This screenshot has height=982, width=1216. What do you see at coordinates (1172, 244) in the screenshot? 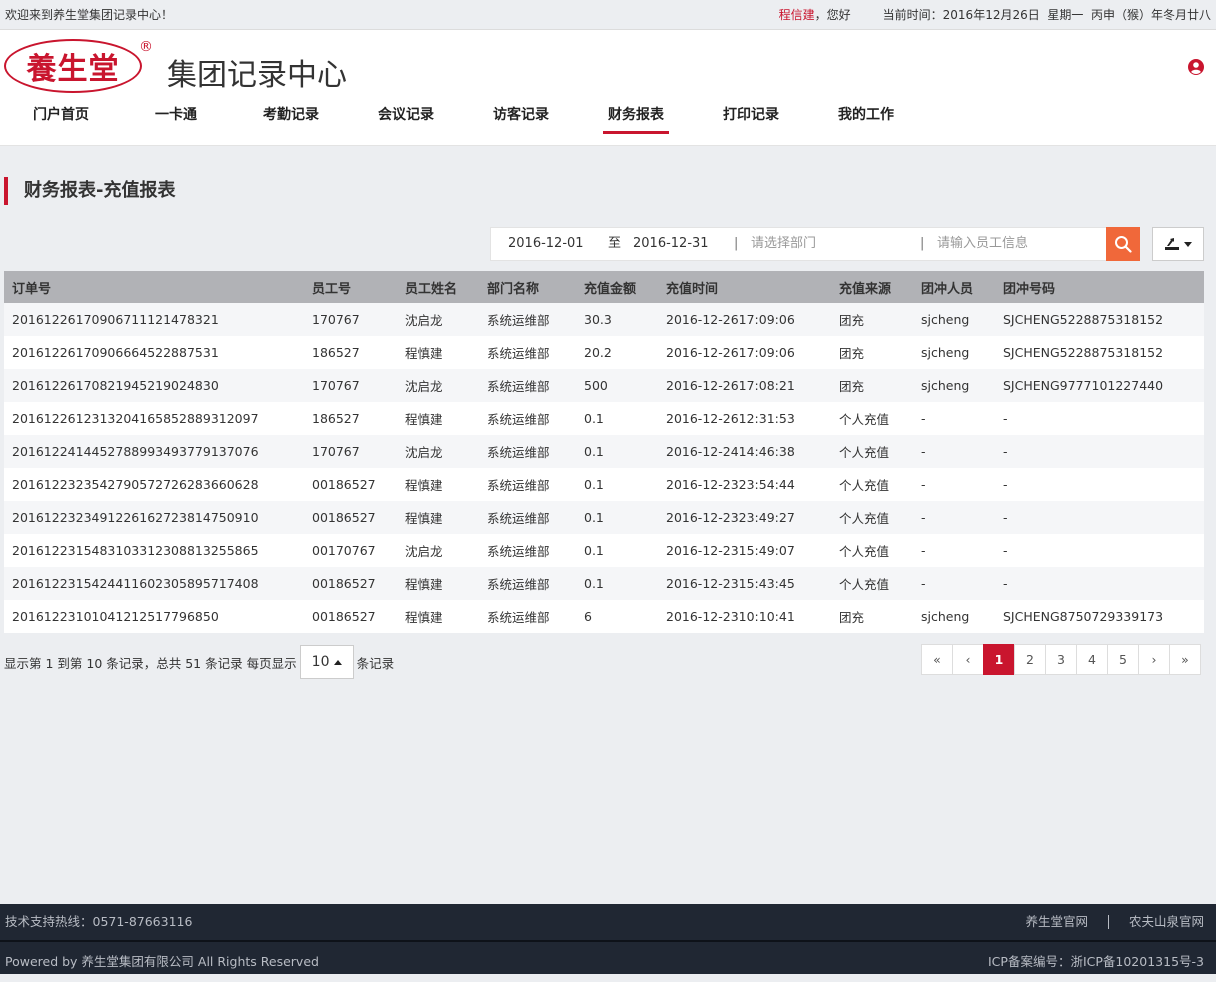
I see `export-icon` at bounding box center [1172, 244].